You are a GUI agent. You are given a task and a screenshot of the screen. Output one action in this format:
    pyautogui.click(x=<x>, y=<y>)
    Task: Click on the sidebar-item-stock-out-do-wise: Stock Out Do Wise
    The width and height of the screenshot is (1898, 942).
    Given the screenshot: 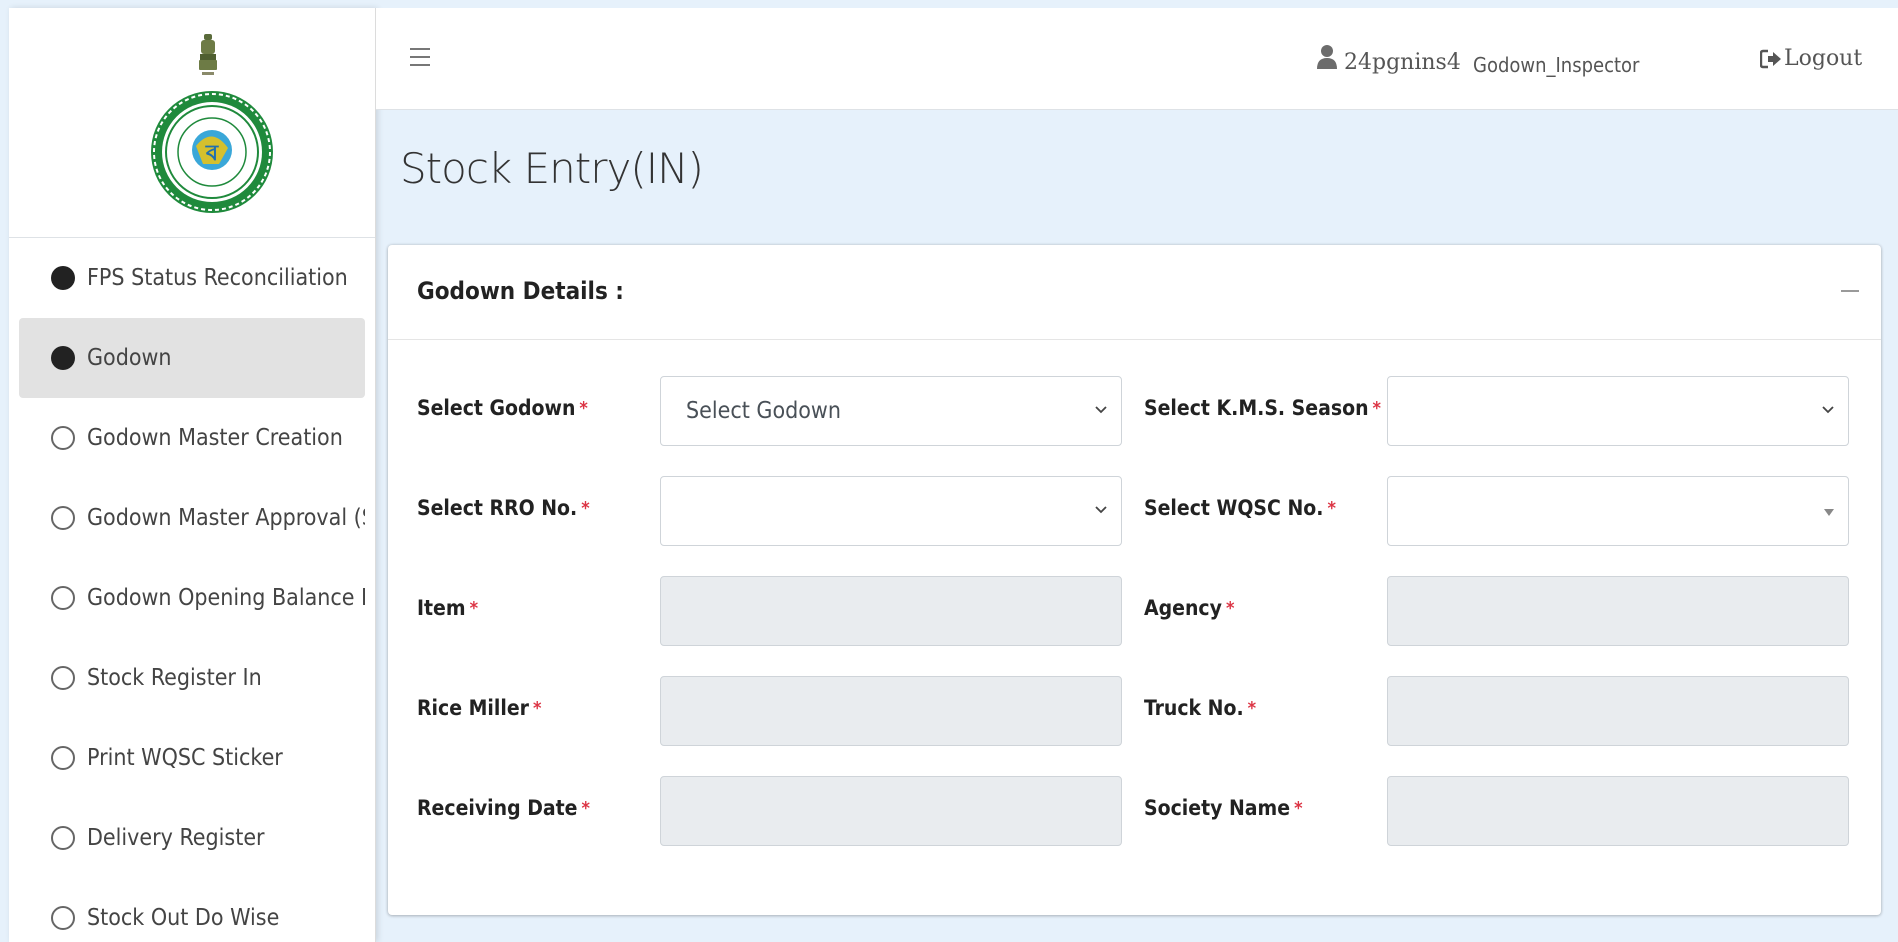 What is the action you would take?
    pyautogui.click(x=192, y=910)
    